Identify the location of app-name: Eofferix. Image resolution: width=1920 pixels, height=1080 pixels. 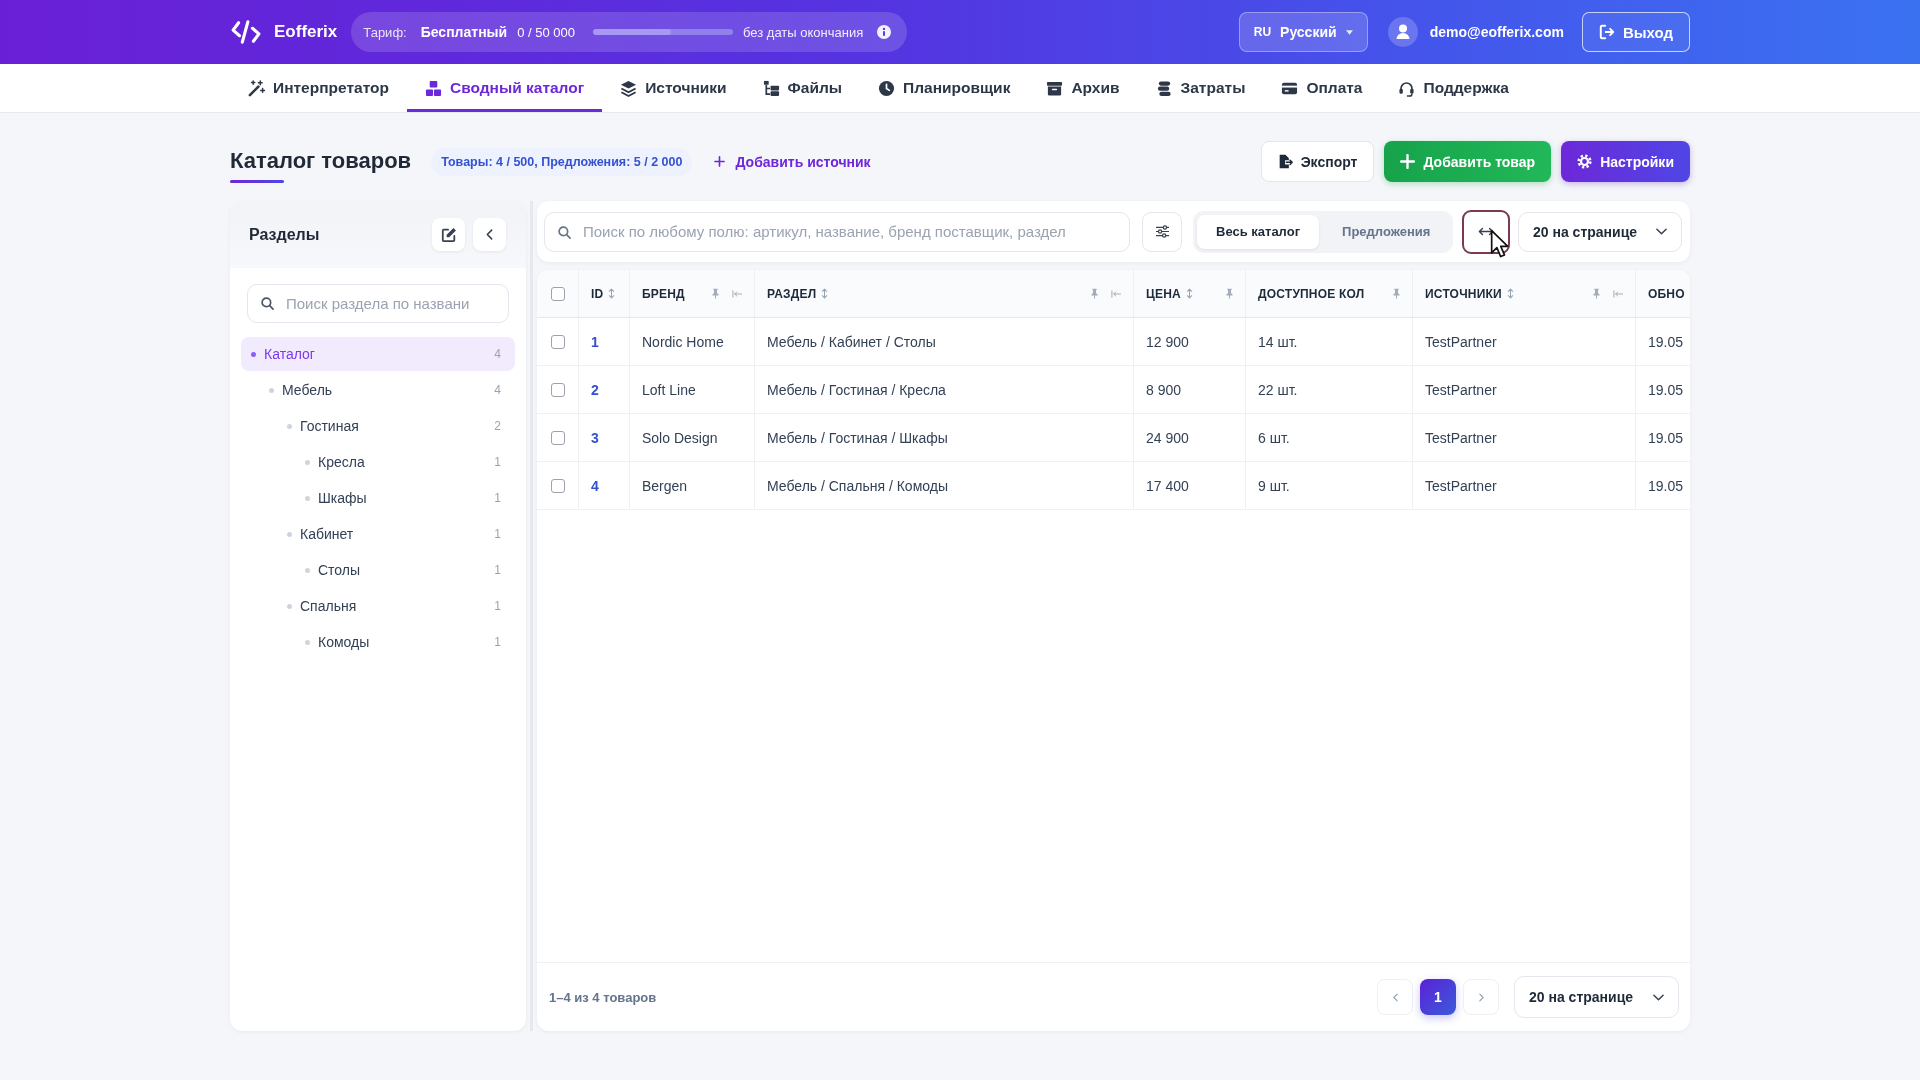
(306, 32).